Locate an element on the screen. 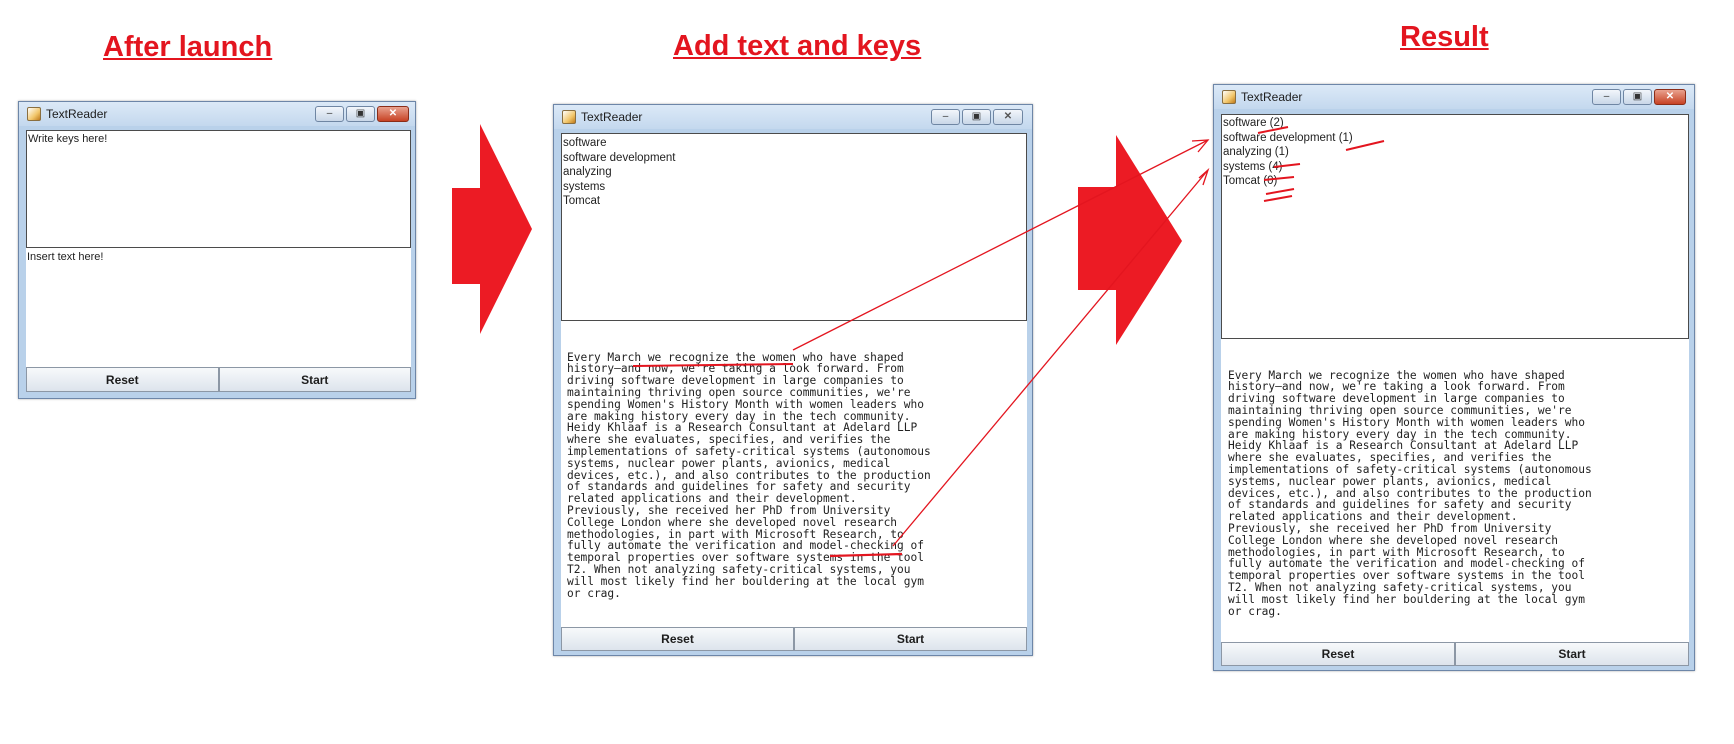 This screenshot has height=744, width=1734. heading-after-launch: After launch is located at coordinates (188, 47).